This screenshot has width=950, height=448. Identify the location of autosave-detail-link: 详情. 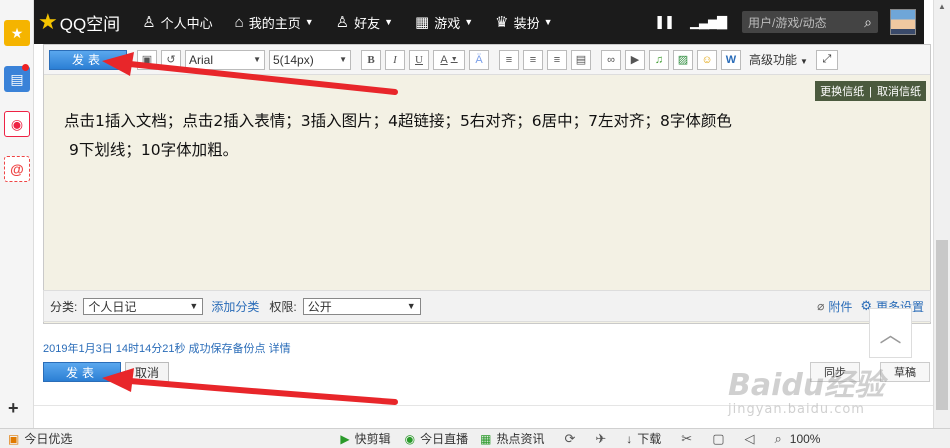
(280, 349).